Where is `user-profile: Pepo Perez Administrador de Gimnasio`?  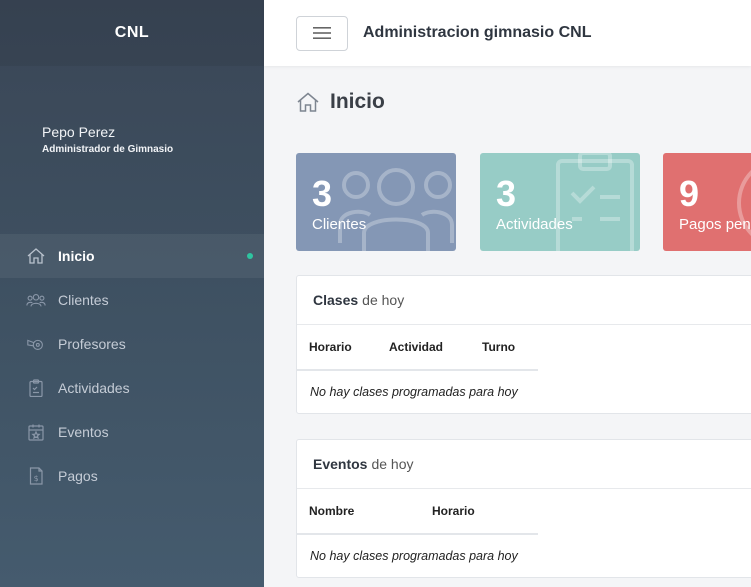 user-profile: Pepo Perez Administrador de Gimnasio is located at coordinates (132, 150).